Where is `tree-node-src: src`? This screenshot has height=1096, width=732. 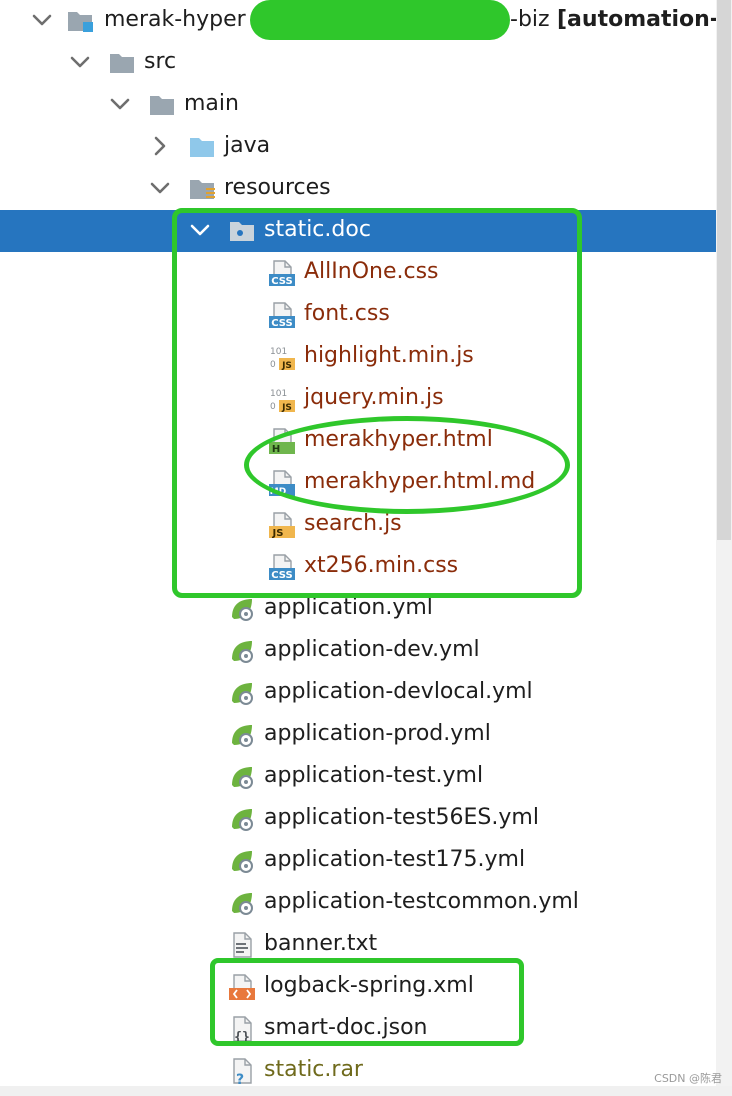 tree-node-src: src is located at coordinates (358, 63).